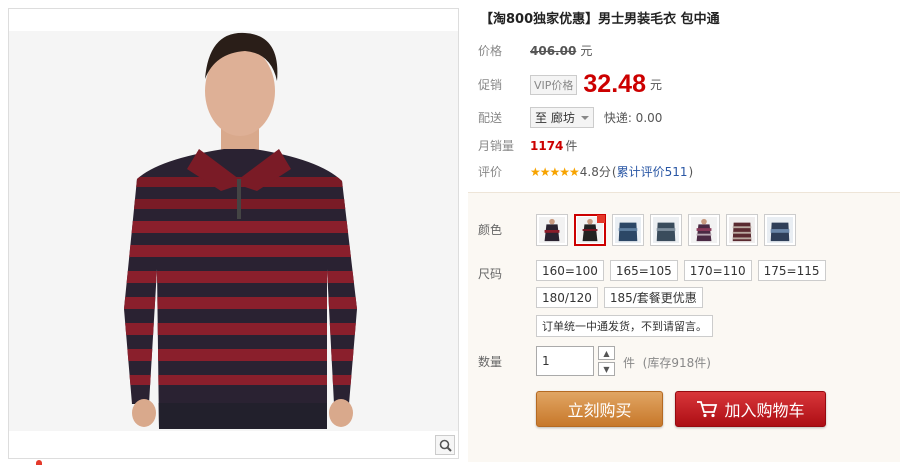 This screenshot has height=465, width=900. I want to click on size-option: 170=110, so click(717, 270).